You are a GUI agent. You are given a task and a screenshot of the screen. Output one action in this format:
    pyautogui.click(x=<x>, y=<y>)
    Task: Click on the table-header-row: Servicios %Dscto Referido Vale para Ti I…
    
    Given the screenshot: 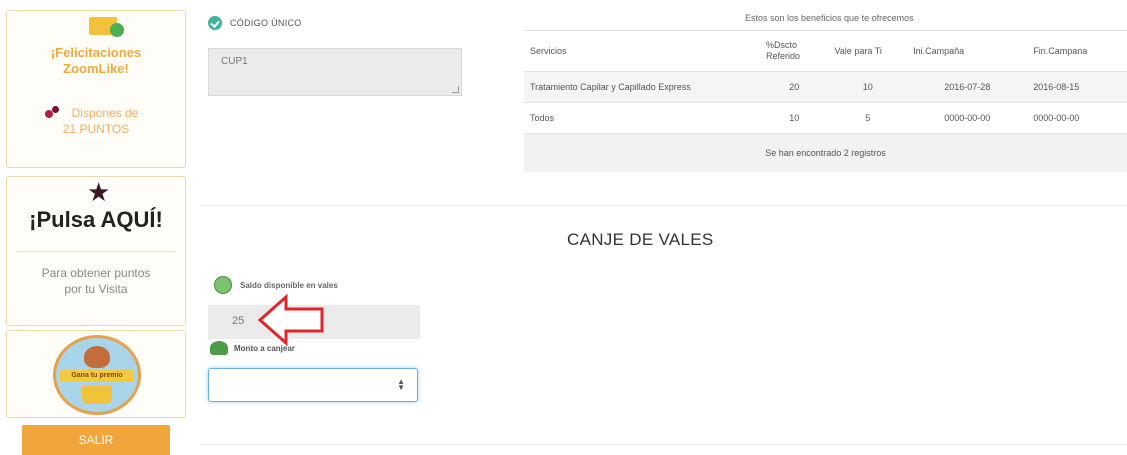 What is the action you would take?
    pyautogui.click(x=825, y=51)
    